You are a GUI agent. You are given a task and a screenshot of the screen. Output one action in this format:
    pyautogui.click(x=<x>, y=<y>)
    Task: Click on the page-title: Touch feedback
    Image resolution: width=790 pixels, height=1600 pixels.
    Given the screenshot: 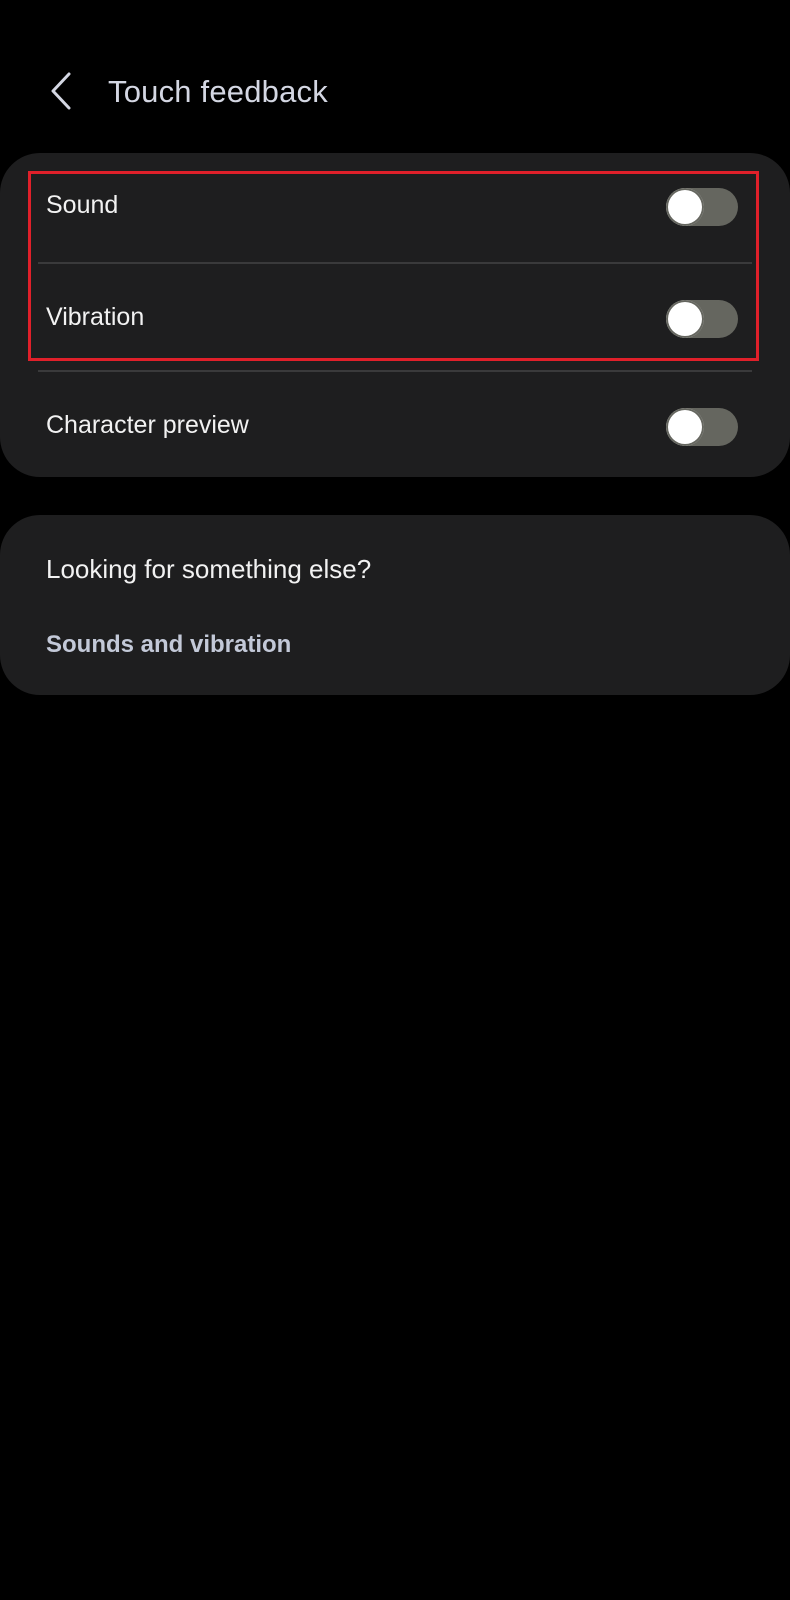 What is the action you would take?
    pyautogui.click(x=218, y=91)
    